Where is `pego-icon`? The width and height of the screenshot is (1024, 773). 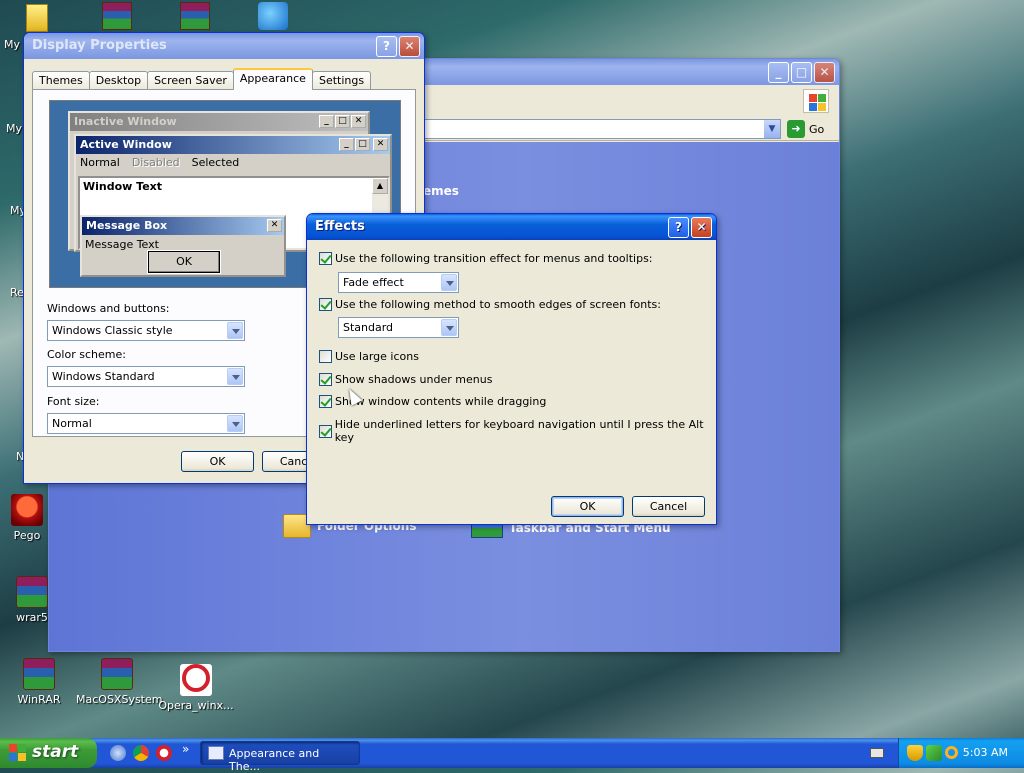
pego-icon is located at coordinates (27, 510).